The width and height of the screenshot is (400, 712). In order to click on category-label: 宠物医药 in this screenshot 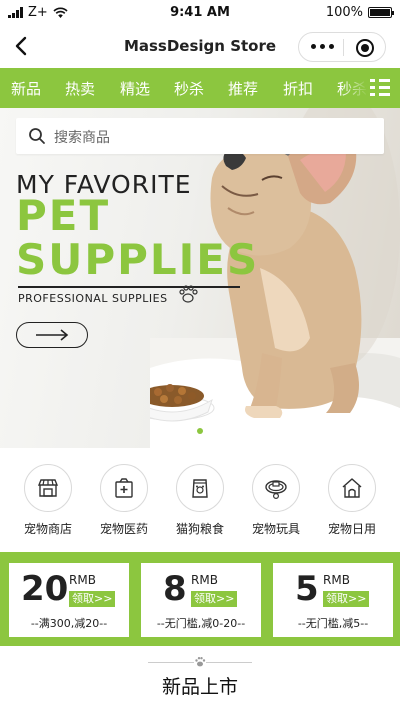, I will do `click(123, 529)`.